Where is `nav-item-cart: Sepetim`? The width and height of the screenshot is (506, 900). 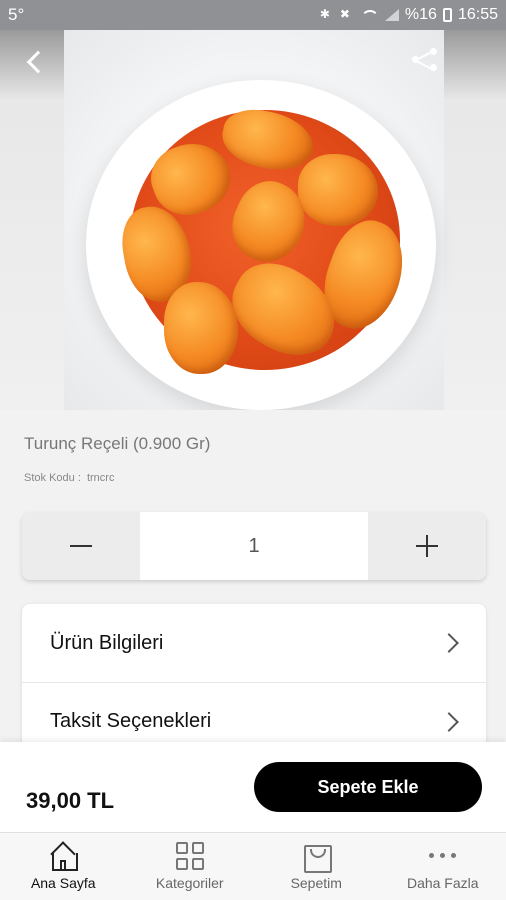 nav-item-cart: Sepetim is located at coordinates (316, 866).